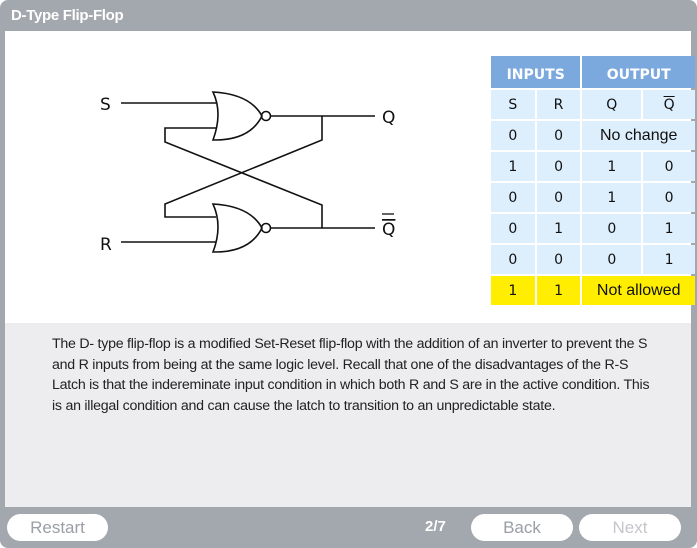 The width and height of the screenshot is (697, 548). Describe the element at coordinates (630, 527) in the screenshot. I see `next-button: Next` at that location.